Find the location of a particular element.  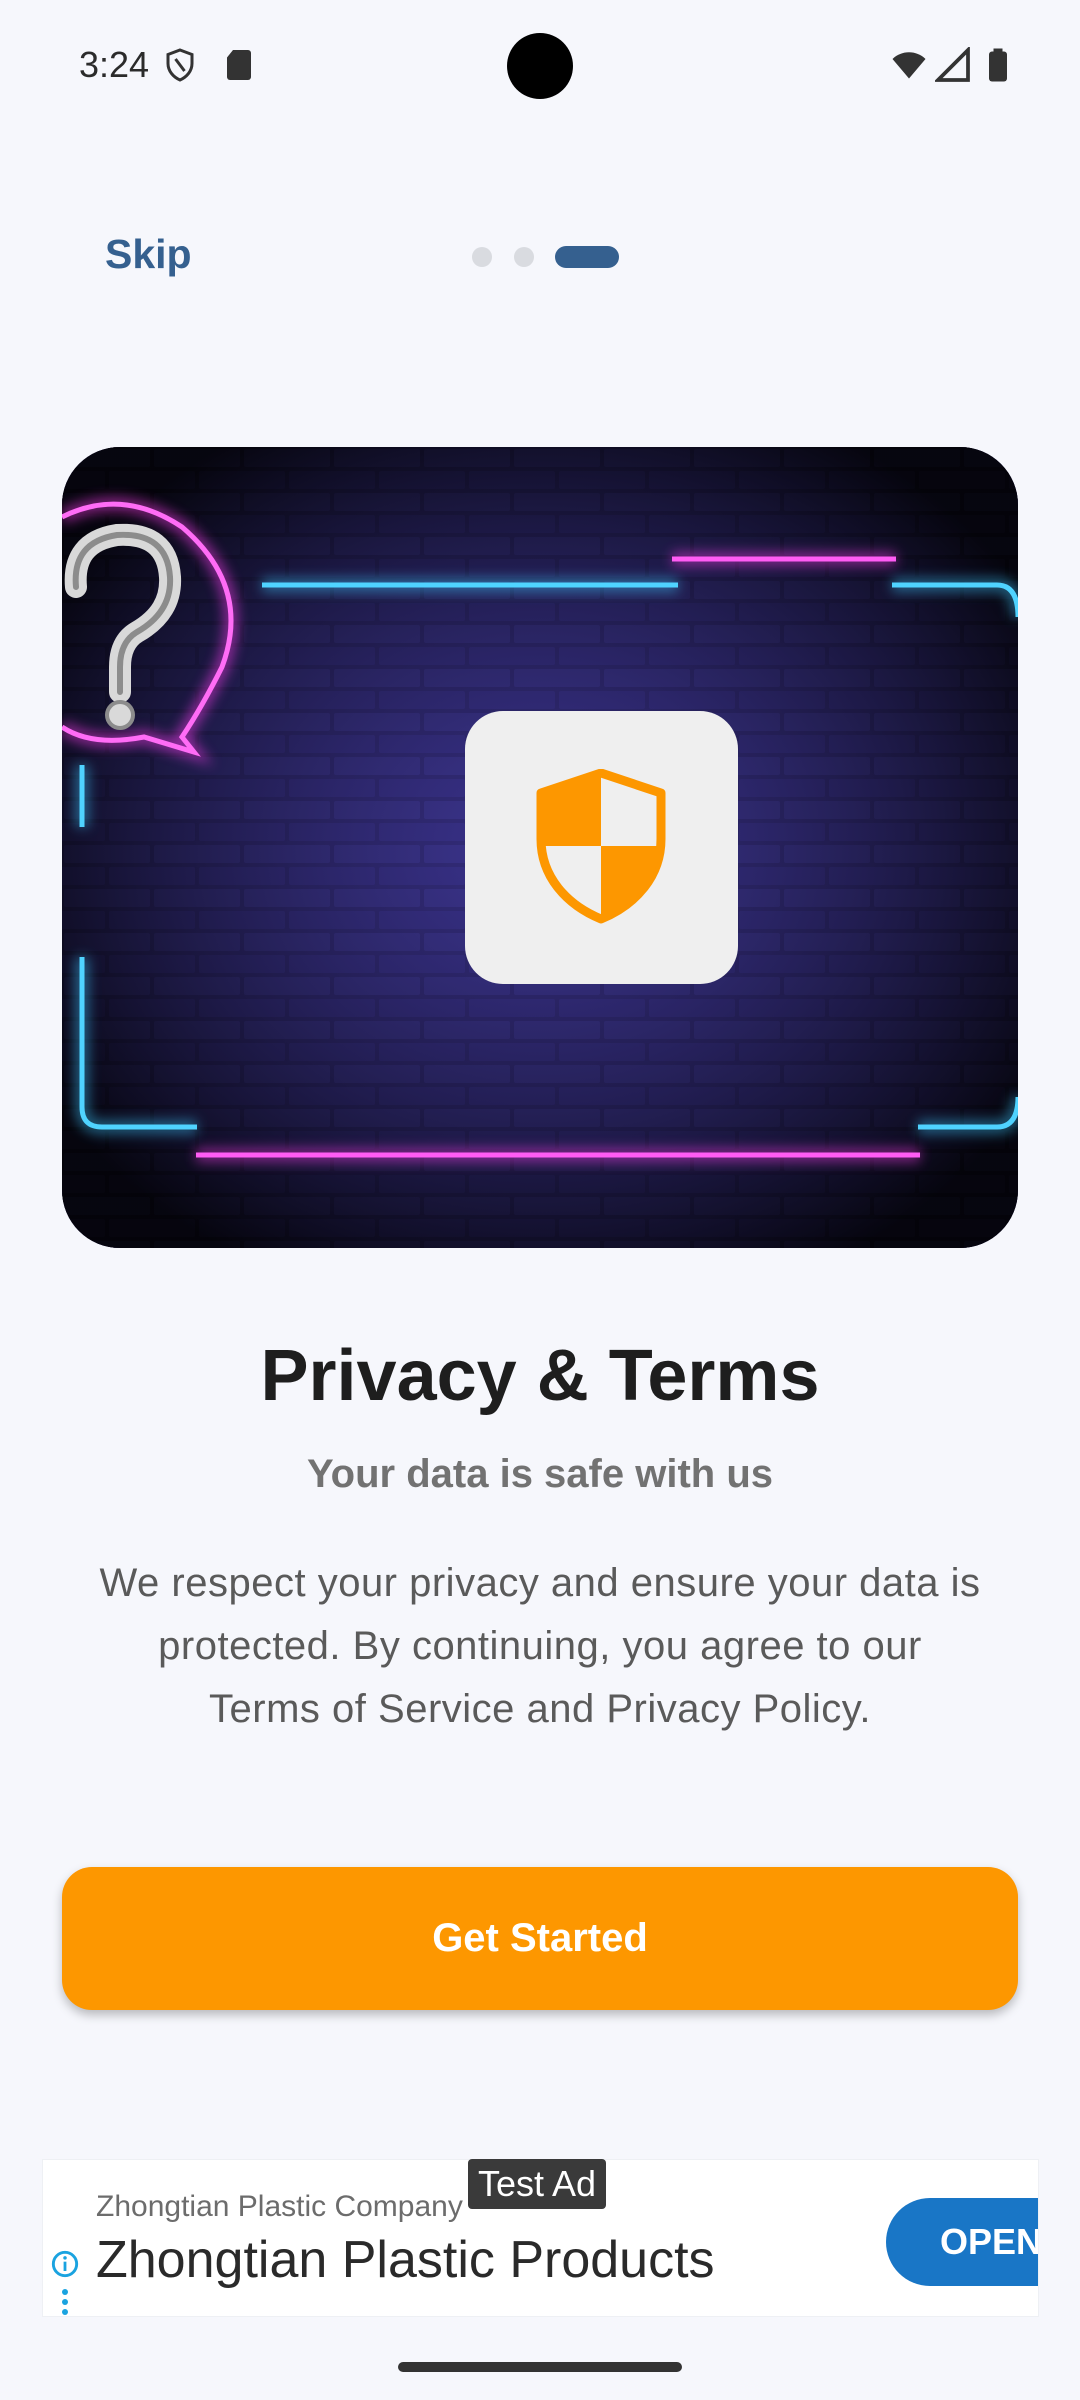

wifi-icon is located at coordinates (909, 65).